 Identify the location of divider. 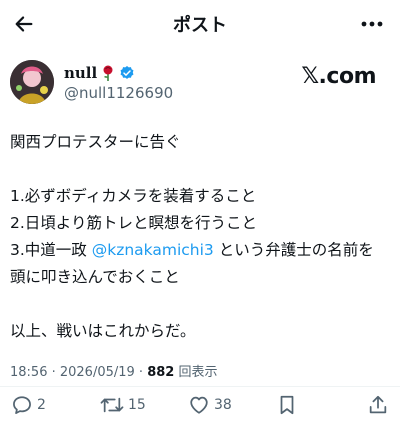
(200, 386).